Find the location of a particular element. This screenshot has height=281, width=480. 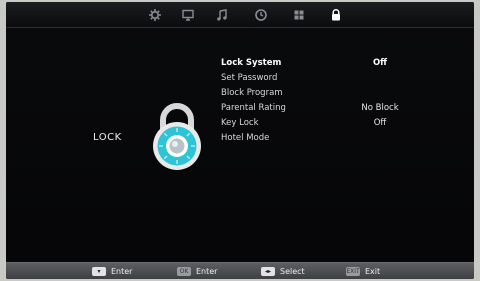

hint-label: Exit is located at coordinates (373, 271).